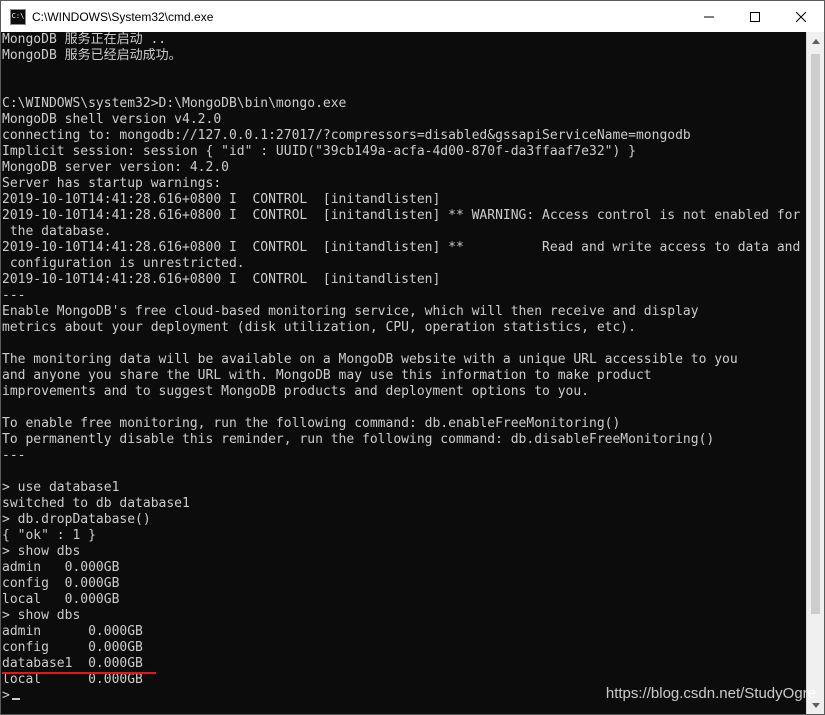 The width and height of the screenshot is (825, 715). What do you see at coordinates (79, 673) in the screenshot?
I see `red-underline-annotation` at bounding box center [79, 673].